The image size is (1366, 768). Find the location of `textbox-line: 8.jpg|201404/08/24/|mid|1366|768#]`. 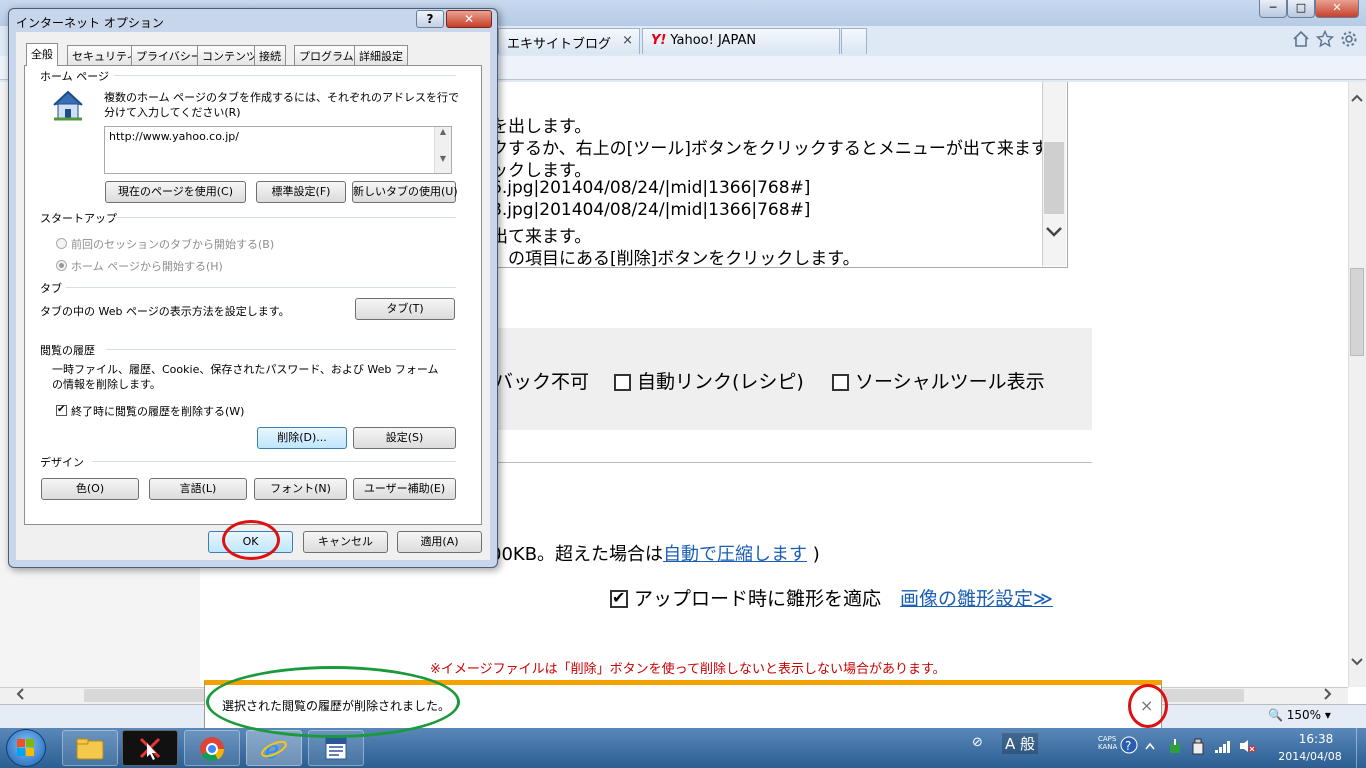

textbox-line: 8.jpg|201404/08/24/|mid|1366|768#] is located at coordinates (651, 210).